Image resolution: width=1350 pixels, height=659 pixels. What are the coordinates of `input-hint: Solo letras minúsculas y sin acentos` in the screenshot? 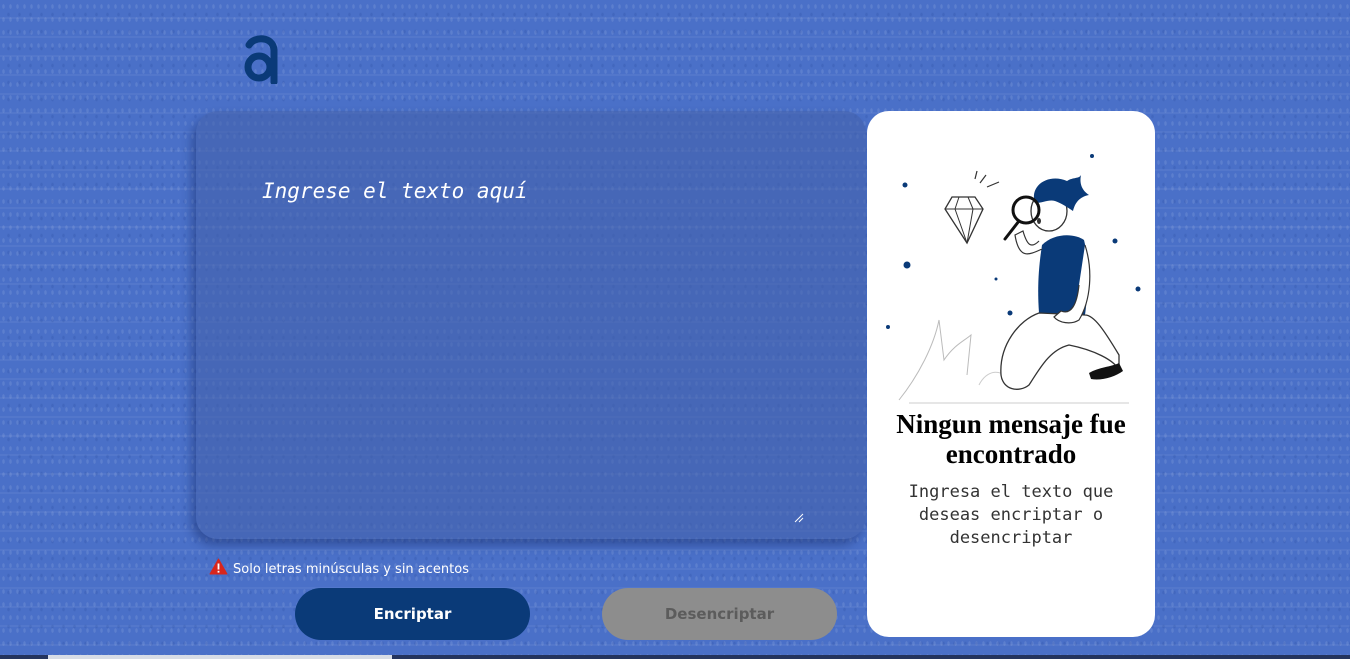 It's located at (339, 566).